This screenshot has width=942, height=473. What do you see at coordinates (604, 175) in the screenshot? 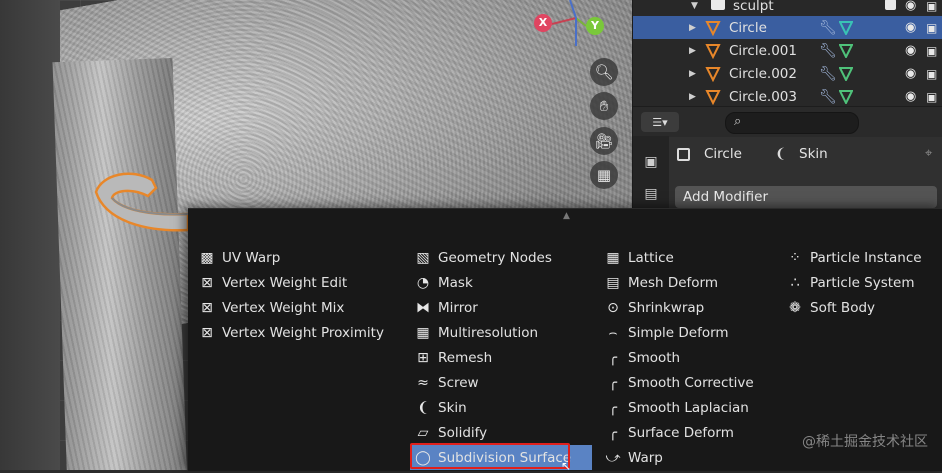
I see `perspective-grid-icon: ▦` at bounding box center [604, 175].